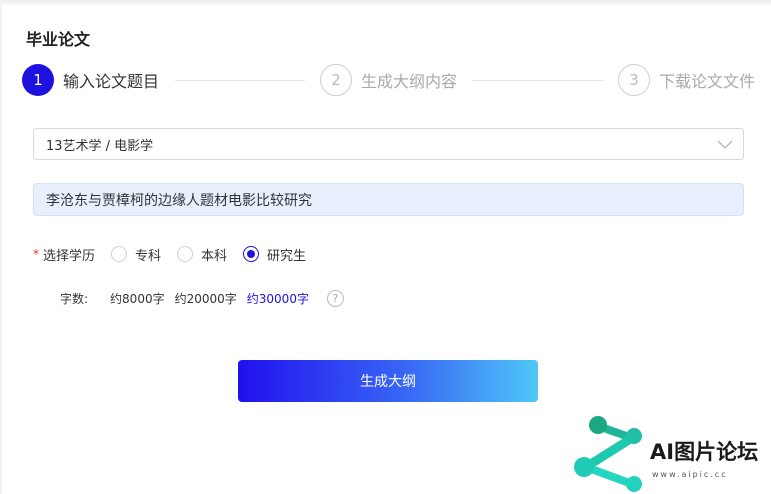 This screenshot has width=771, height=494. Describe the element at coordinates (388, 199) in the screenshot. I see `topic-input: 李沧东与贾樟柯的边缘人题材电影比较研究` at that location.